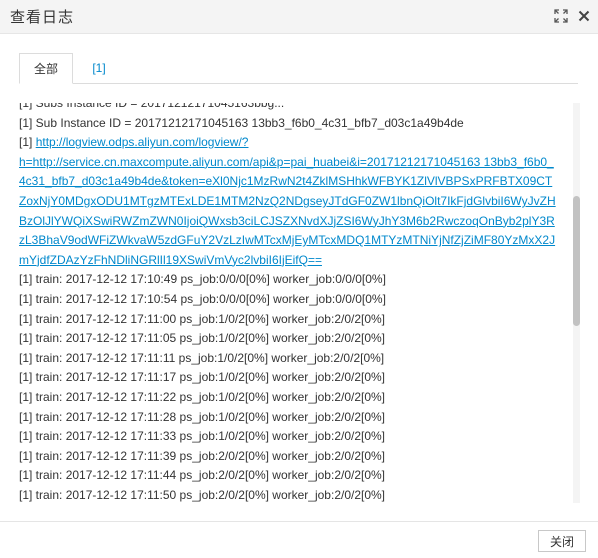 The height and width of the screenshot is (558, 598). Describe the element at coordinates (562, 541) in the screenshot. I see `close-button: 关闭` at that location.